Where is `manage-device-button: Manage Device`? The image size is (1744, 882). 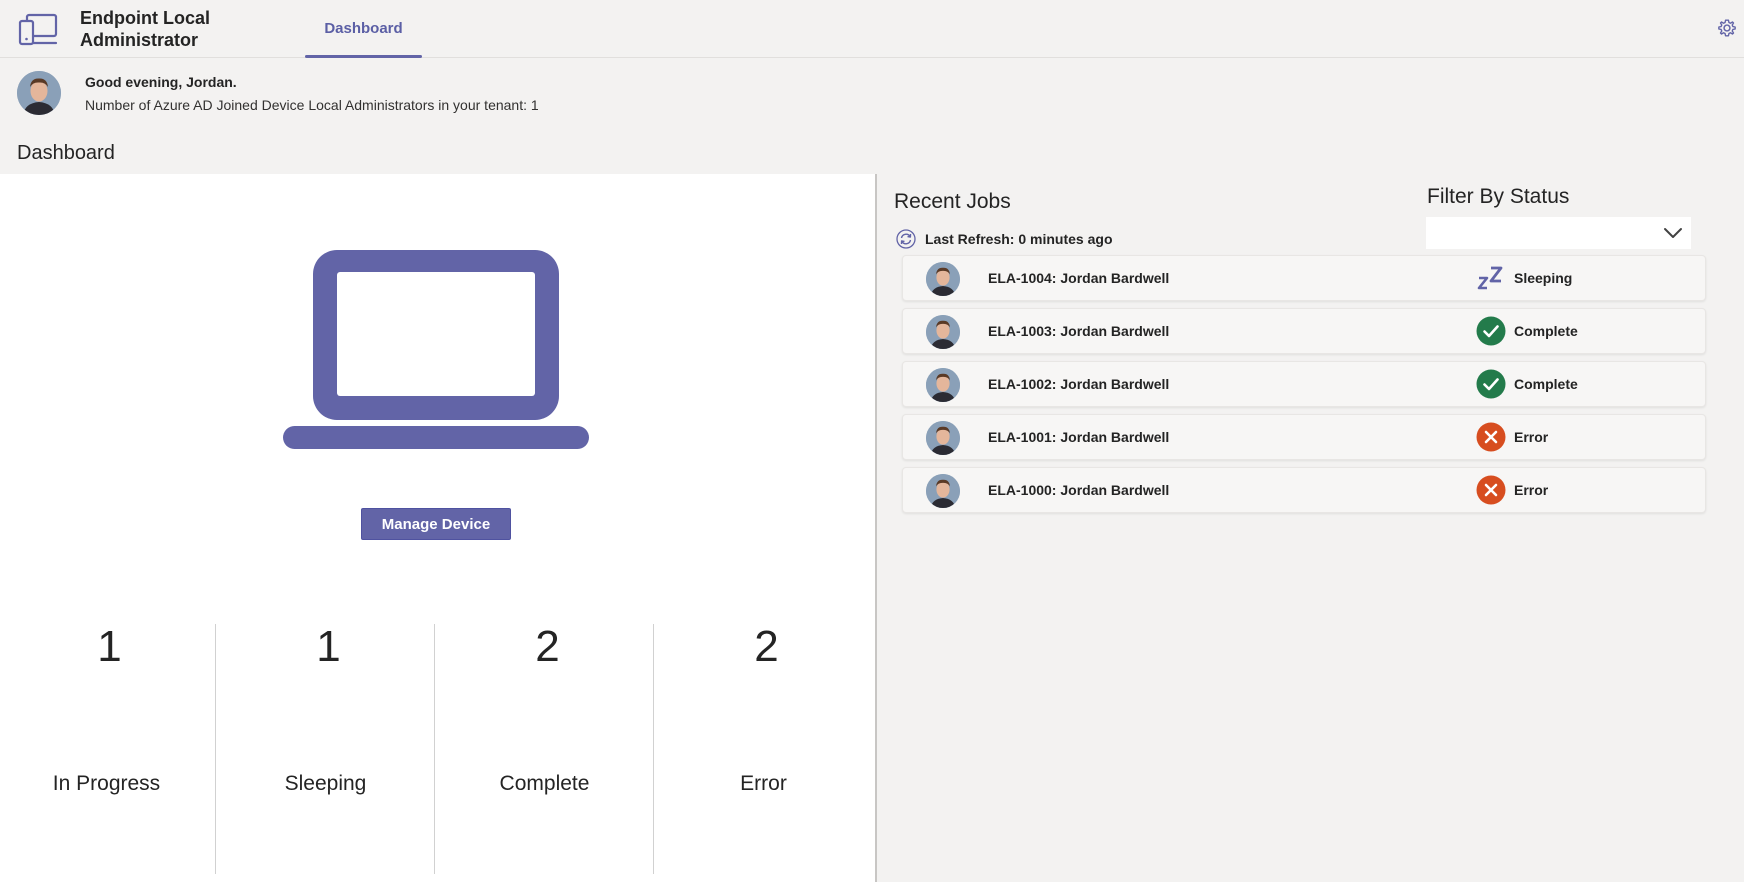
manage-device-button: Manage Device is located at coordinates (436, 524).